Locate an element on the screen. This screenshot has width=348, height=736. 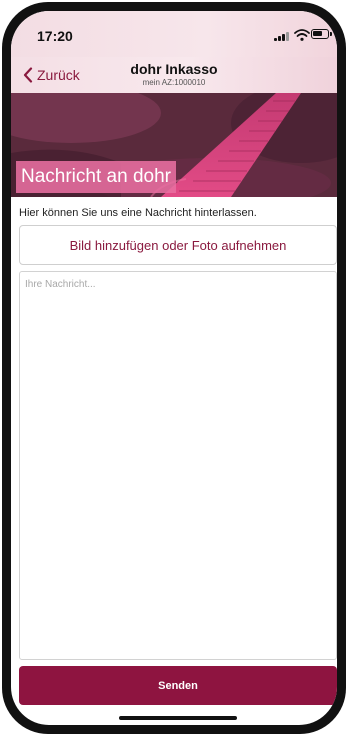
send-button: Senden is located at coordinates (178, 685).